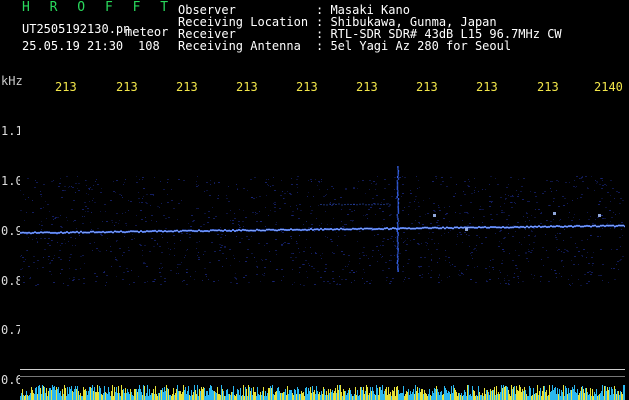  What do you see at coordinates (247, 87) in the screenshot?
I see `x-tick-label: 213` at bounding box center [247, 87].